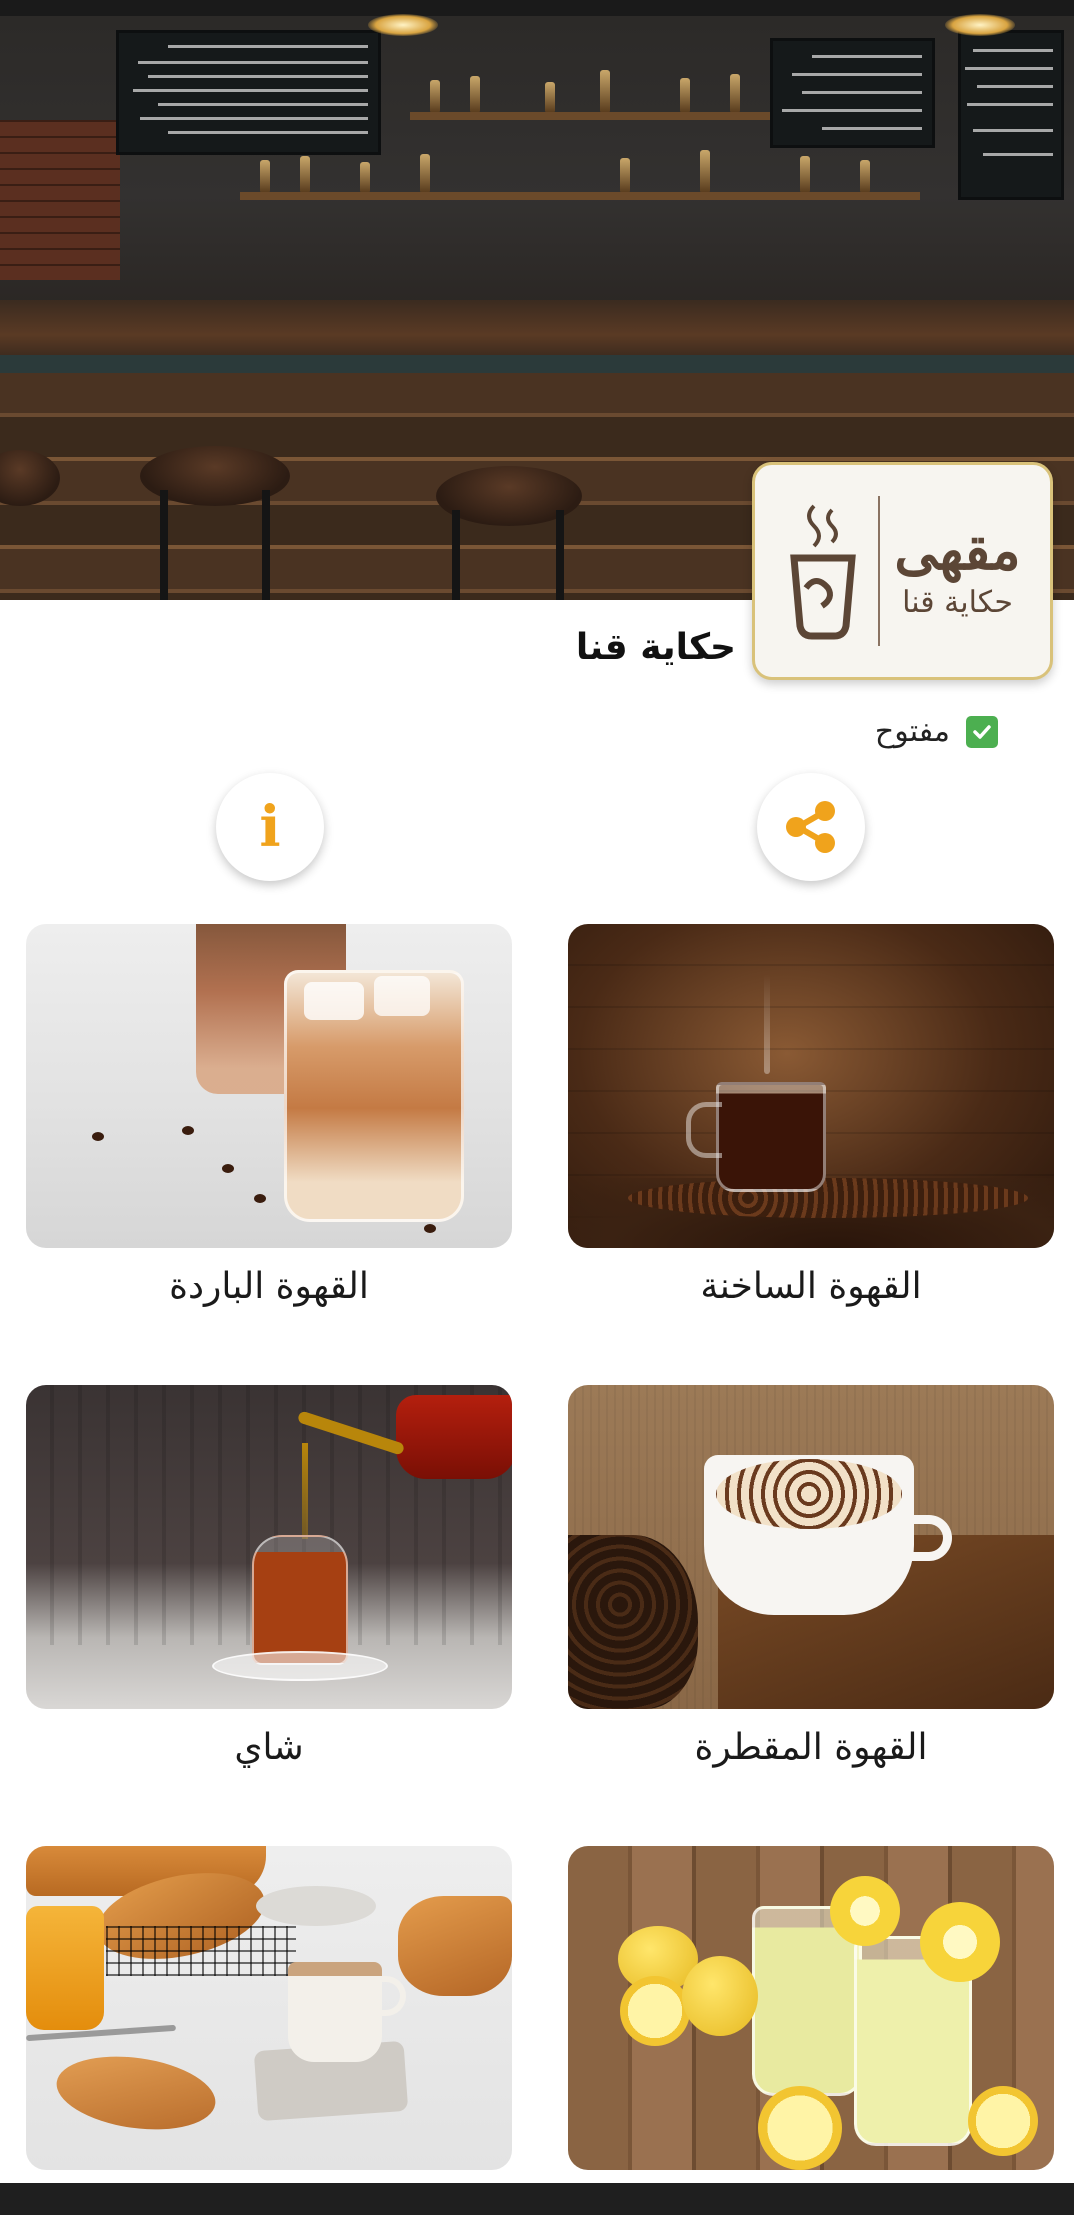 Image resolution: width=1074 pixels, height=2215 pixels. What do you see at coordinates (811, 1547) in the screenshot?
I see `drip-coffee-image` at bounding box center [811, 1547].